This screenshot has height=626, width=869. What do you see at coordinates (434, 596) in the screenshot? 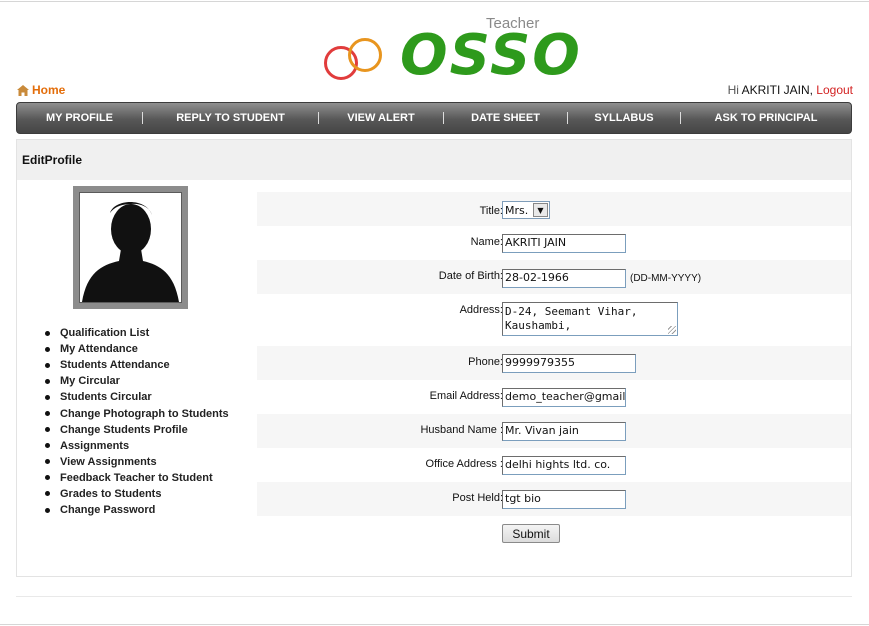
I see `footer-divider` at bounding box center [434, 596].